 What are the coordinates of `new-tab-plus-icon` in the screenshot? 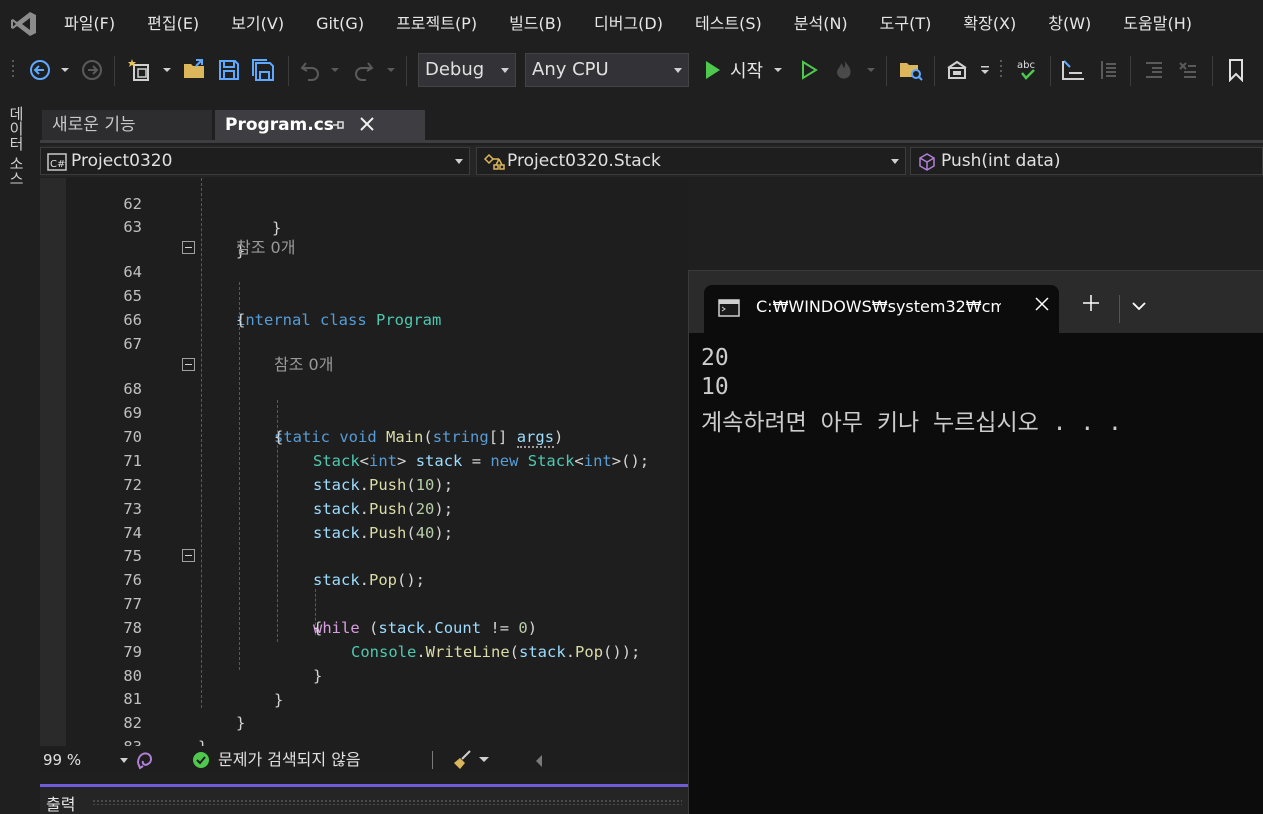 It's located at (1091, 305).